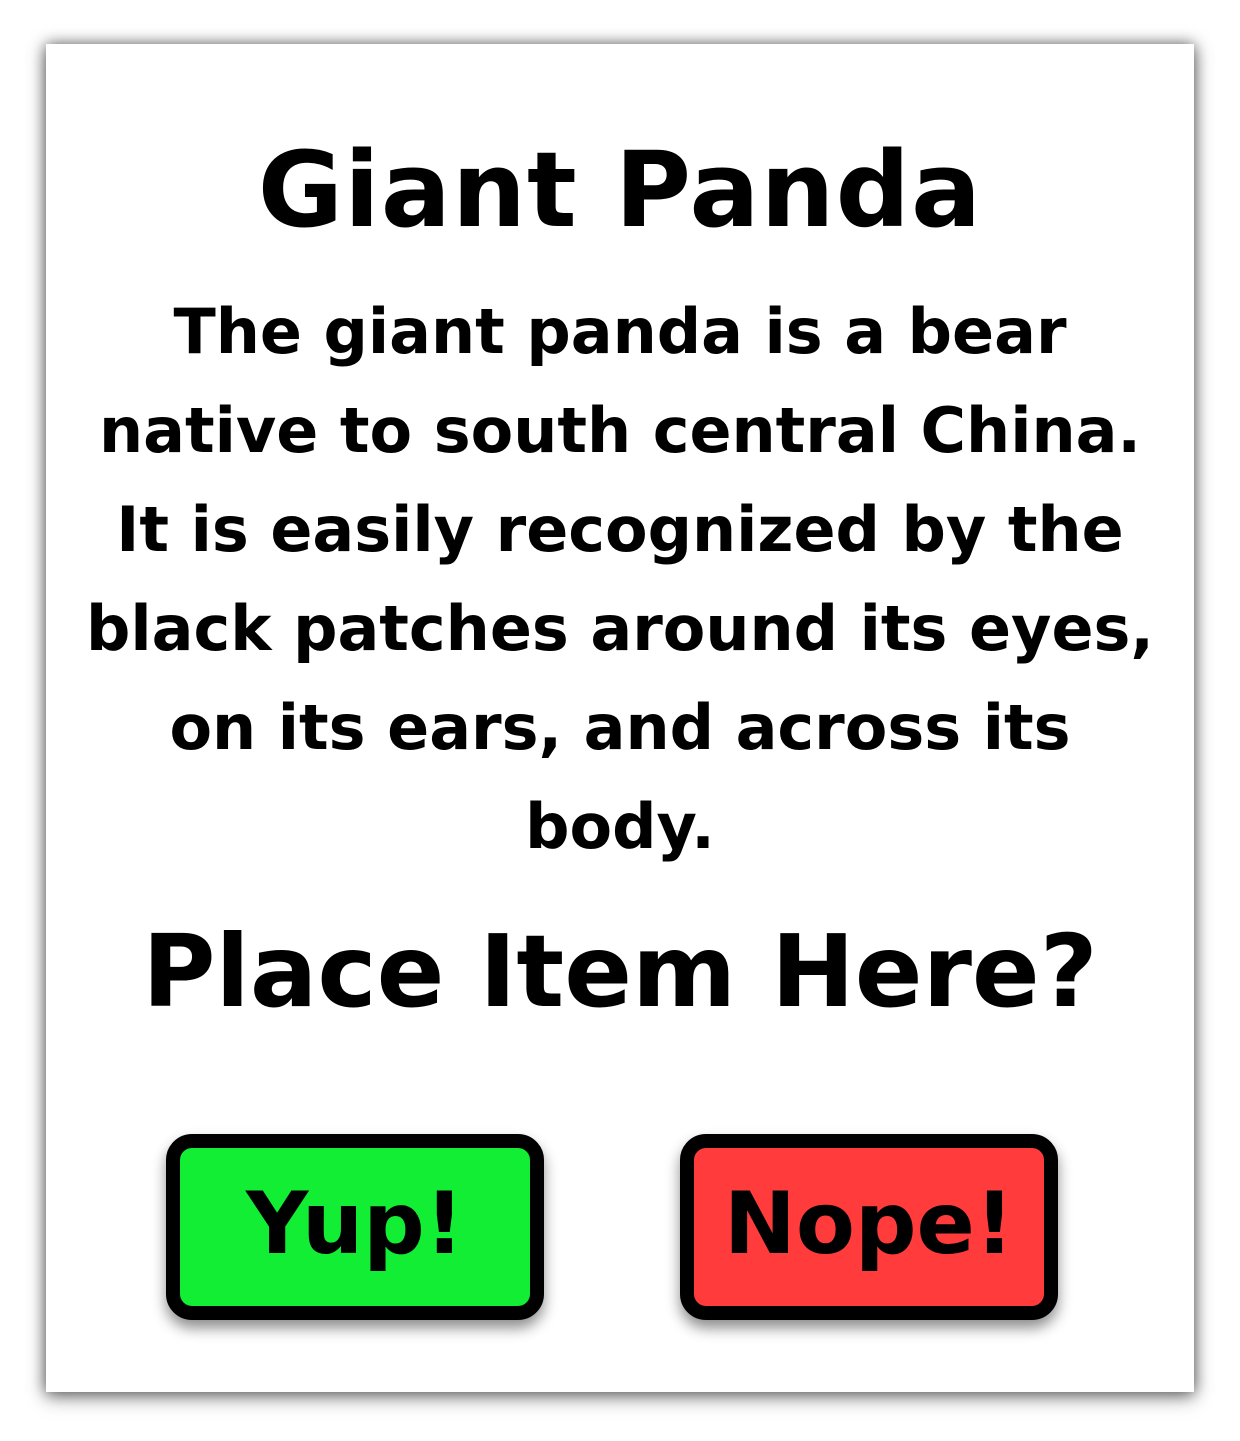 This screenshot has width=1240, height=1441. I want to click on yup-button-label: Yup!, so click(355, 1224).